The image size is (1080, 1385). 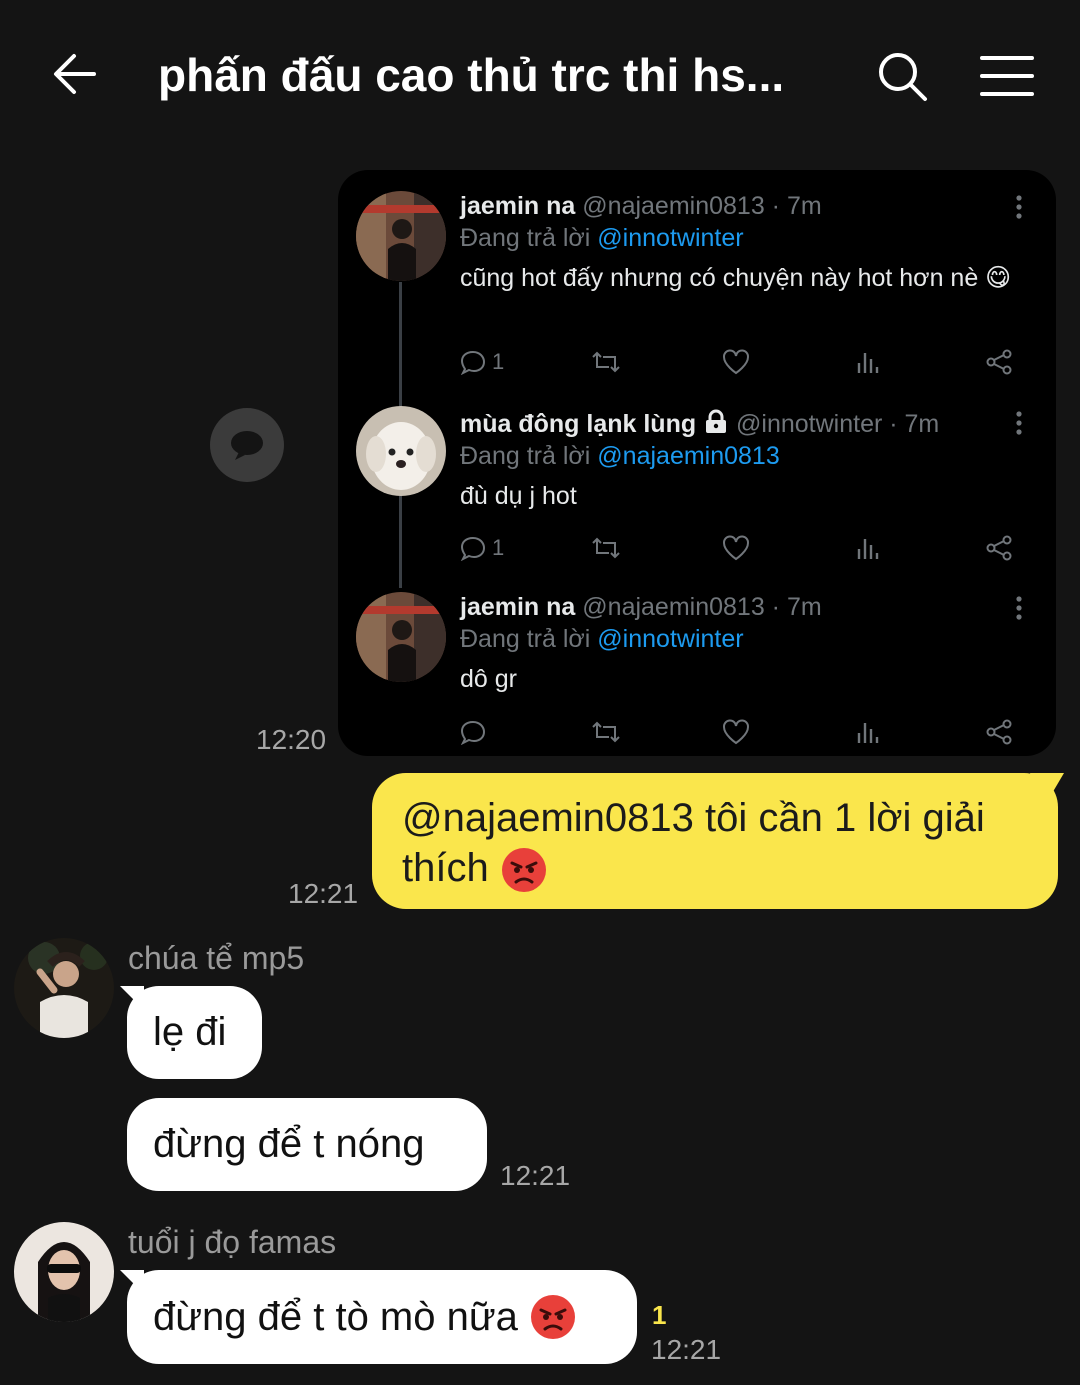 I want to click on tweet-handle: @innotwinter · 7m, so click(x=838, y=424).